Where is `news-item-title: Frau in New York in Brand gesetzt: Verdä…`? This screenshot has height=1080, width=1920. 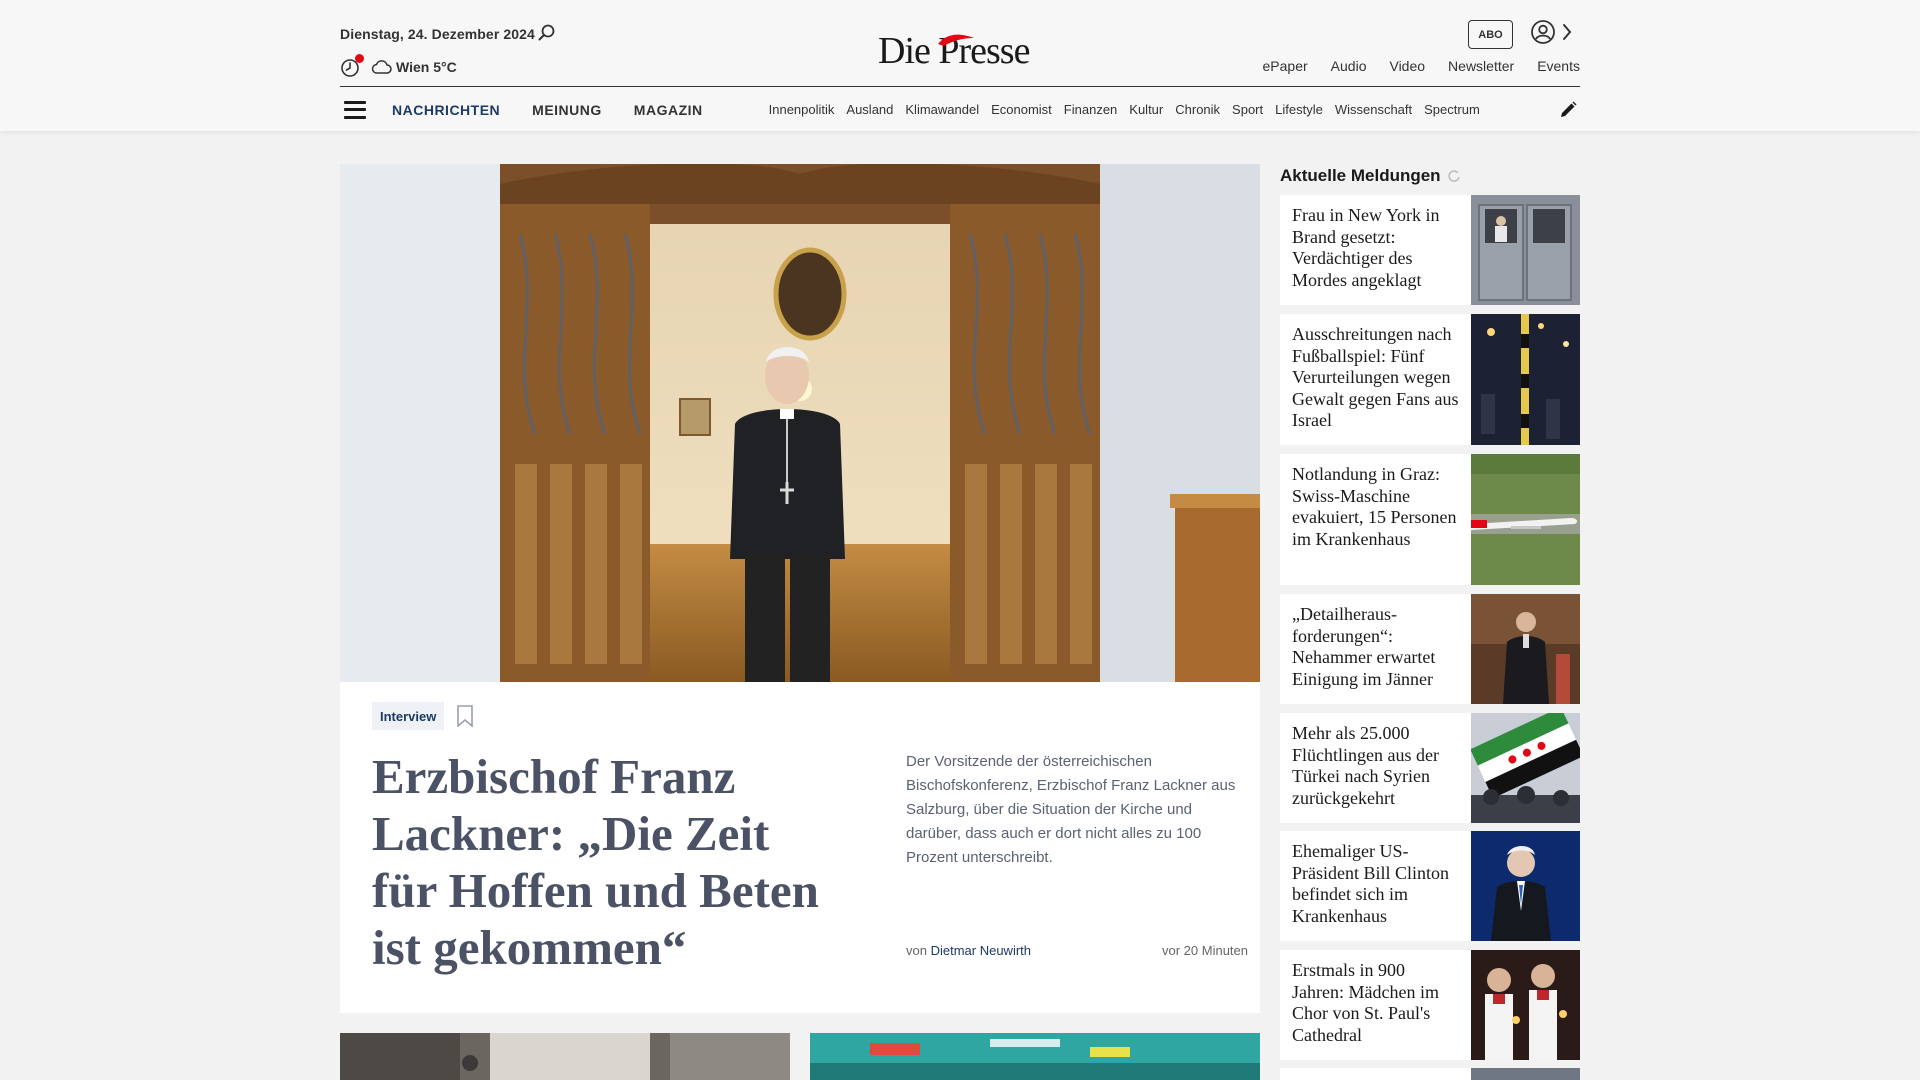
news-item-title: Frau in New York in Brand gesetzt: Verdä… is located at coordinates (1366, 247).